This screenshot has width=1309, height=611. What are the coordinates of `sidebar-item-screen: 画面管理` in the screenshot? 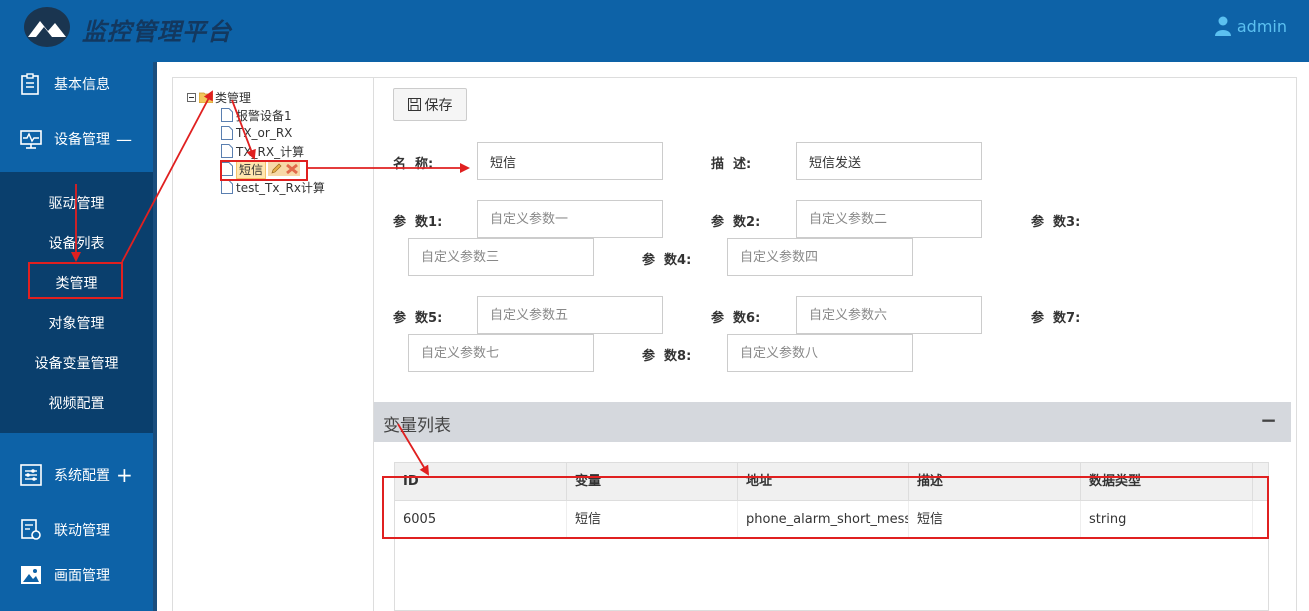 It's located at (76, 575).